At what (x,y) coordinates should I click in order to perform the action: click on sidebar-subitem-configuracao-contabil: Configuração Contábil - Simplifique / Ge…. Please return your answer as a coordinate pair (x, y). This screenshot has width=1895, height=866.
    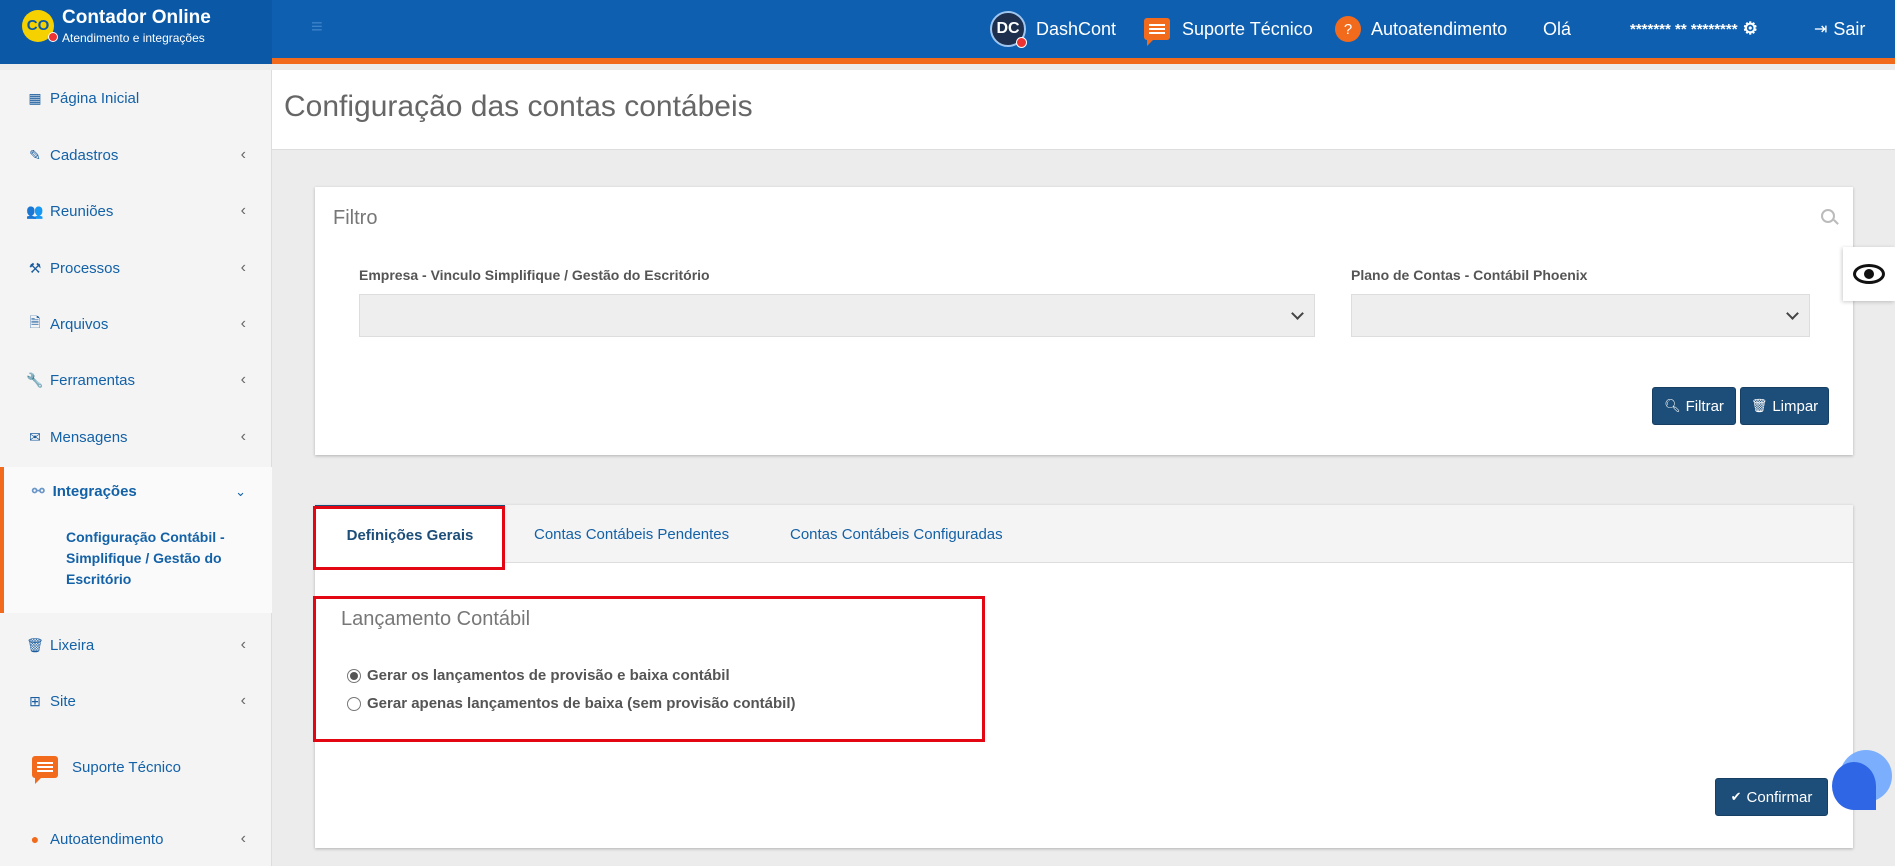
    Looking at the image, I should click on (161, 558).